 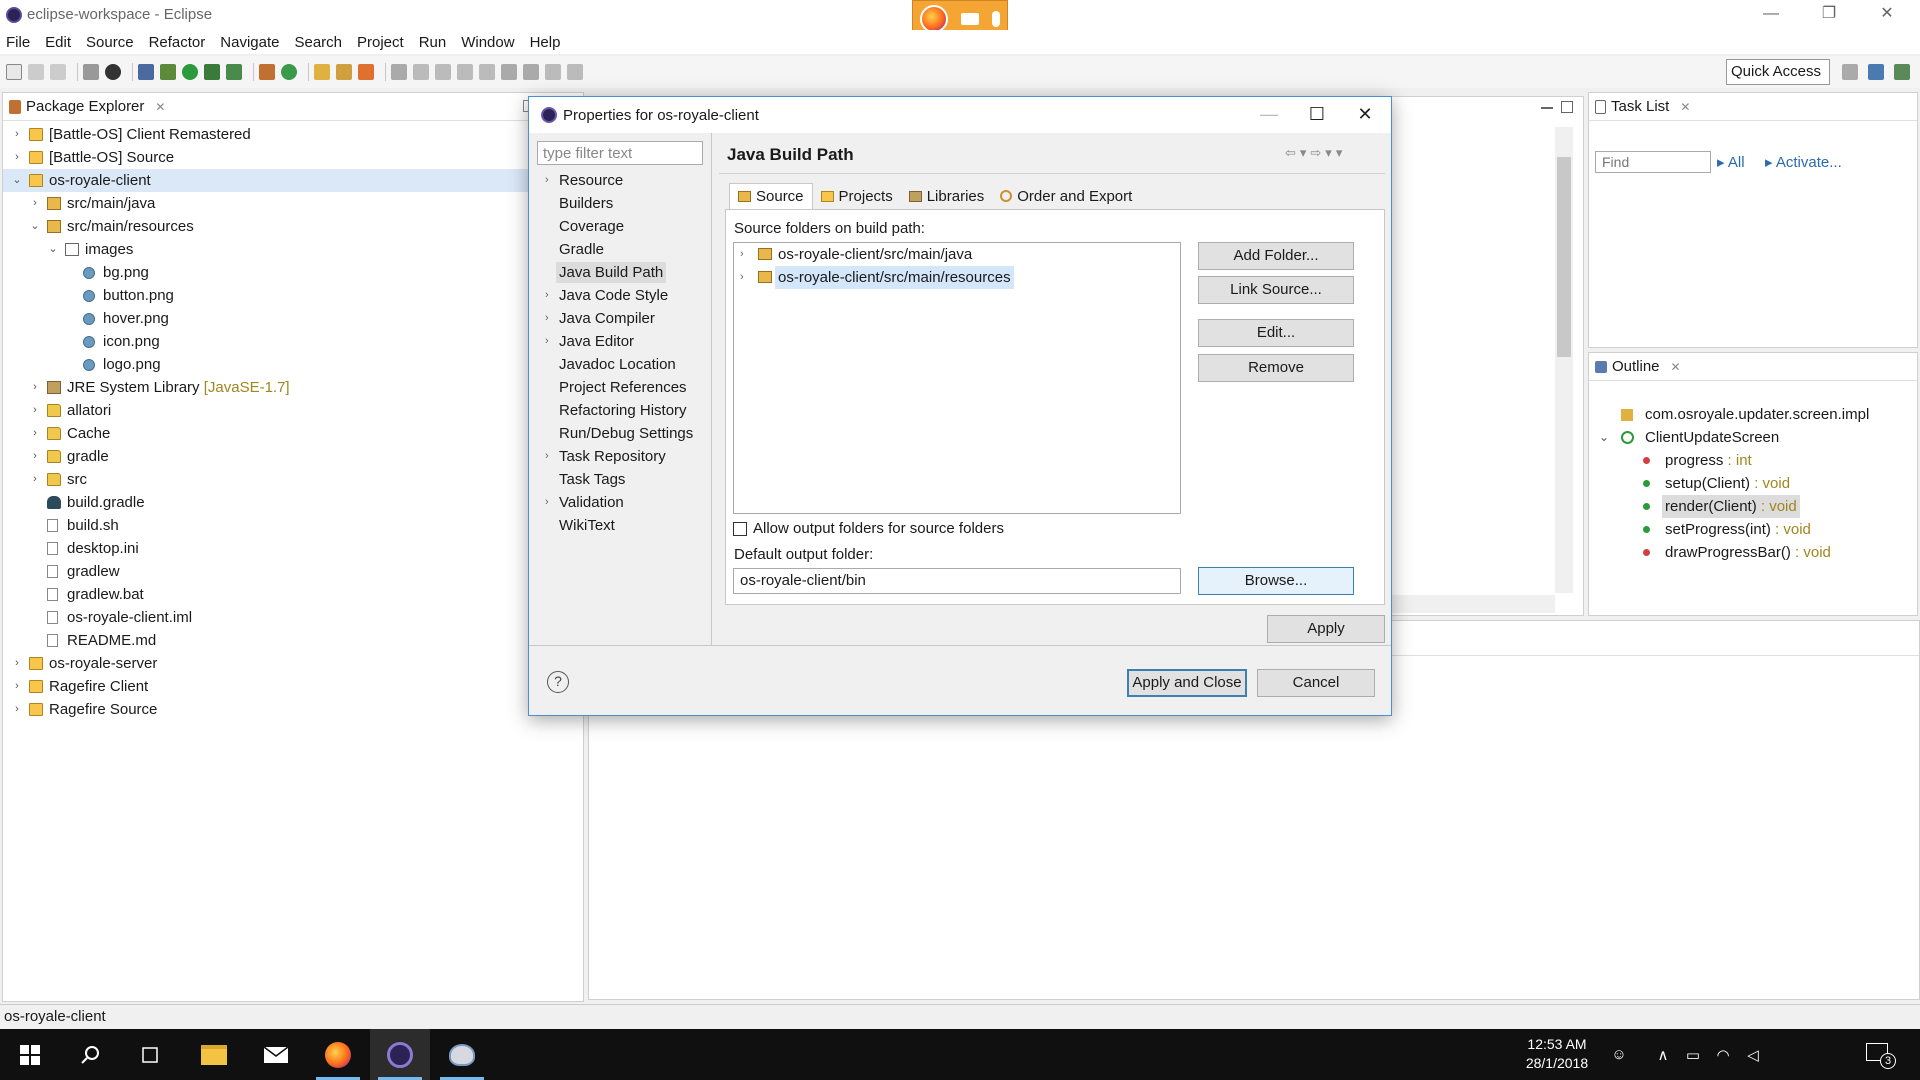 What do you see at coordinates (575, 72) in the screenshot?
I see `forward-icon` at bounding box center [575, 72].